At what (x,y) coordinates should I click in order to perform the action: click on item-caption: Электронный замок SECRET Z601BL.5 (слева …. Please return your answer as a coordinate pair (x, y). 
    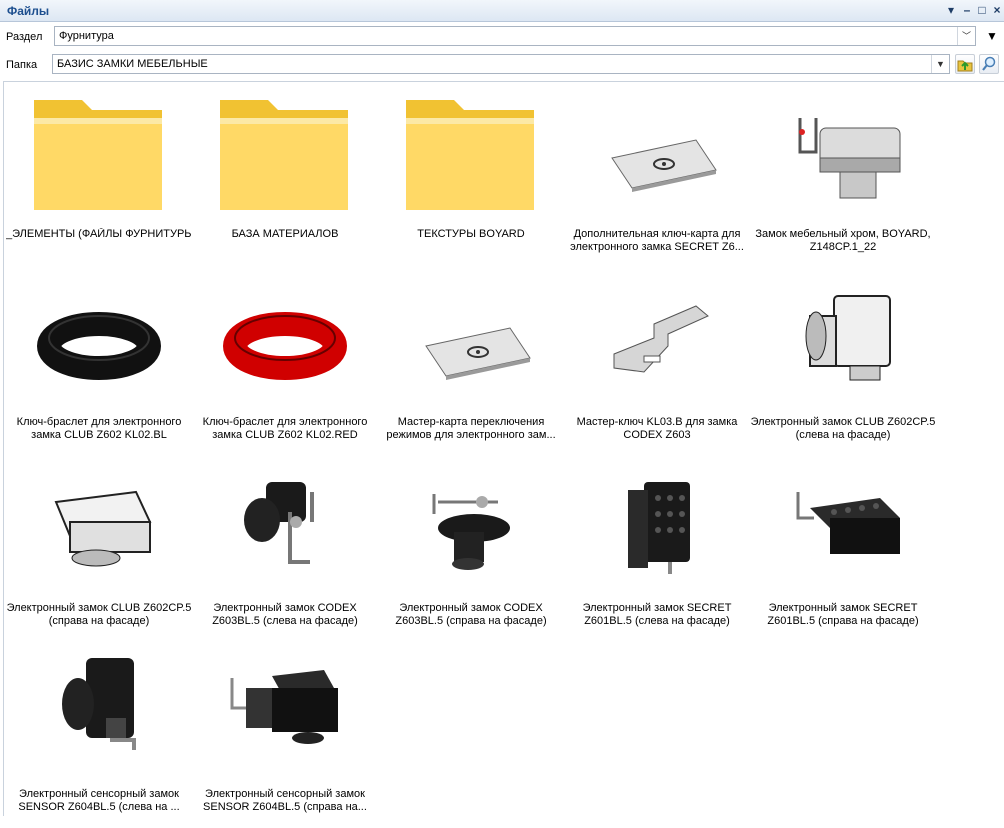
    Looking at the image, I should click on (657, 615).